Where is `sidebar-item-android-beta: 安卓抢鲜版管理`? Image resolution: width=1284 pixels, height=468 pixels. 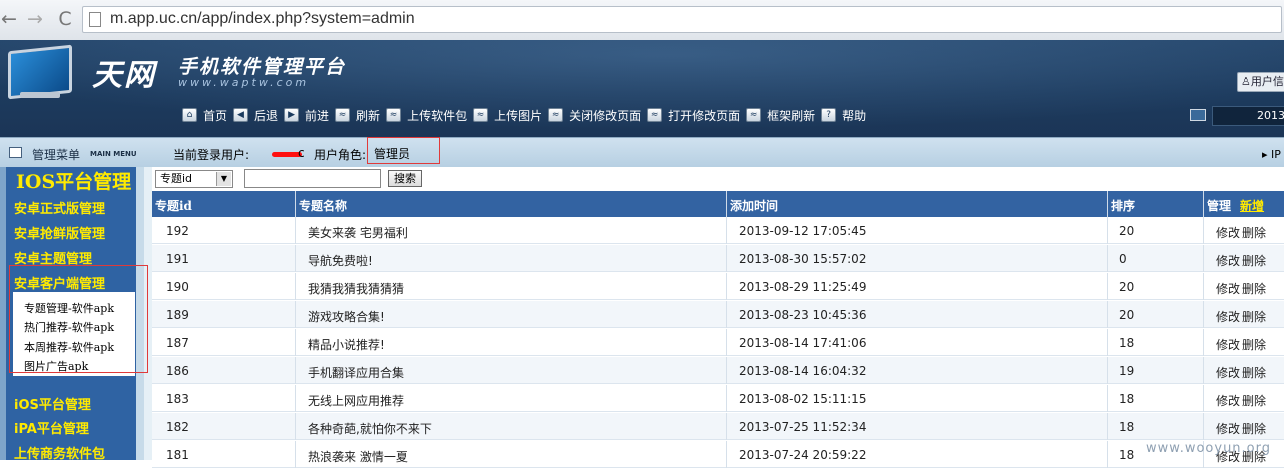 sidebar-item-android-beta: 安卓抢鲜版管理 is located at coordinates (59, 232).